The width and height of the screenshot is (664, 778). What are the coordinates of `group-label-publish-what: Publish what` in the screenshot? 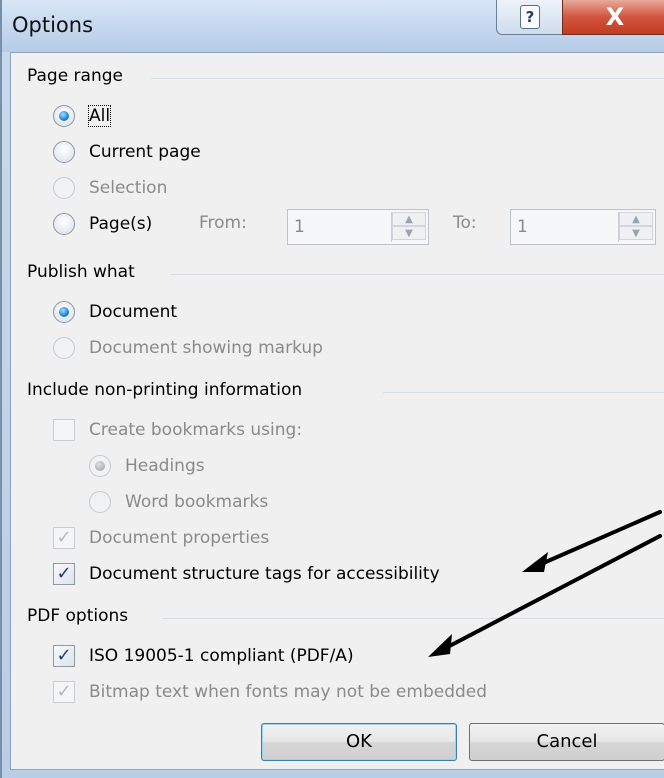 It's located at (85, 272).